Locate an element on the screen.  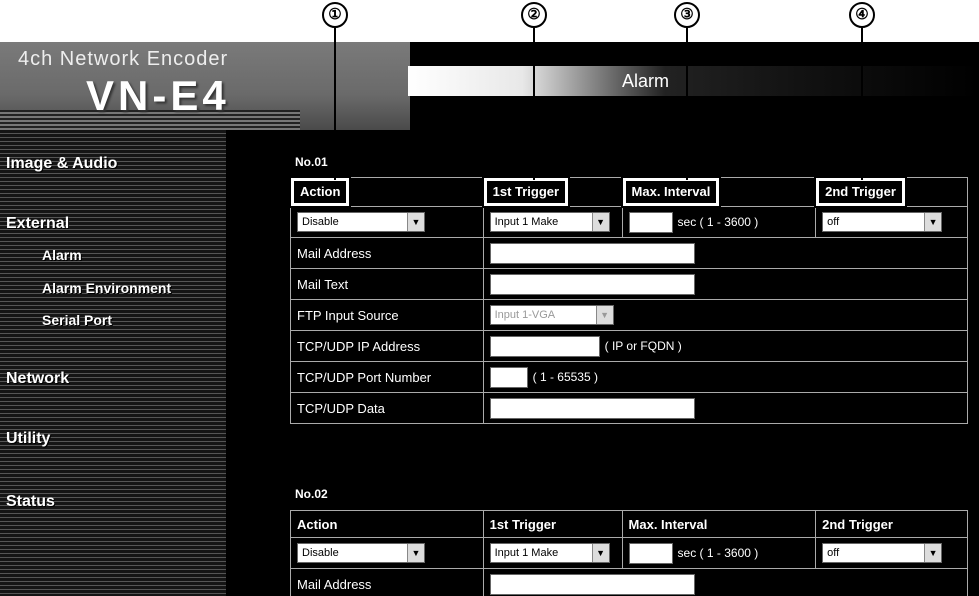
port-number-input is located at coordinates (508, 377).